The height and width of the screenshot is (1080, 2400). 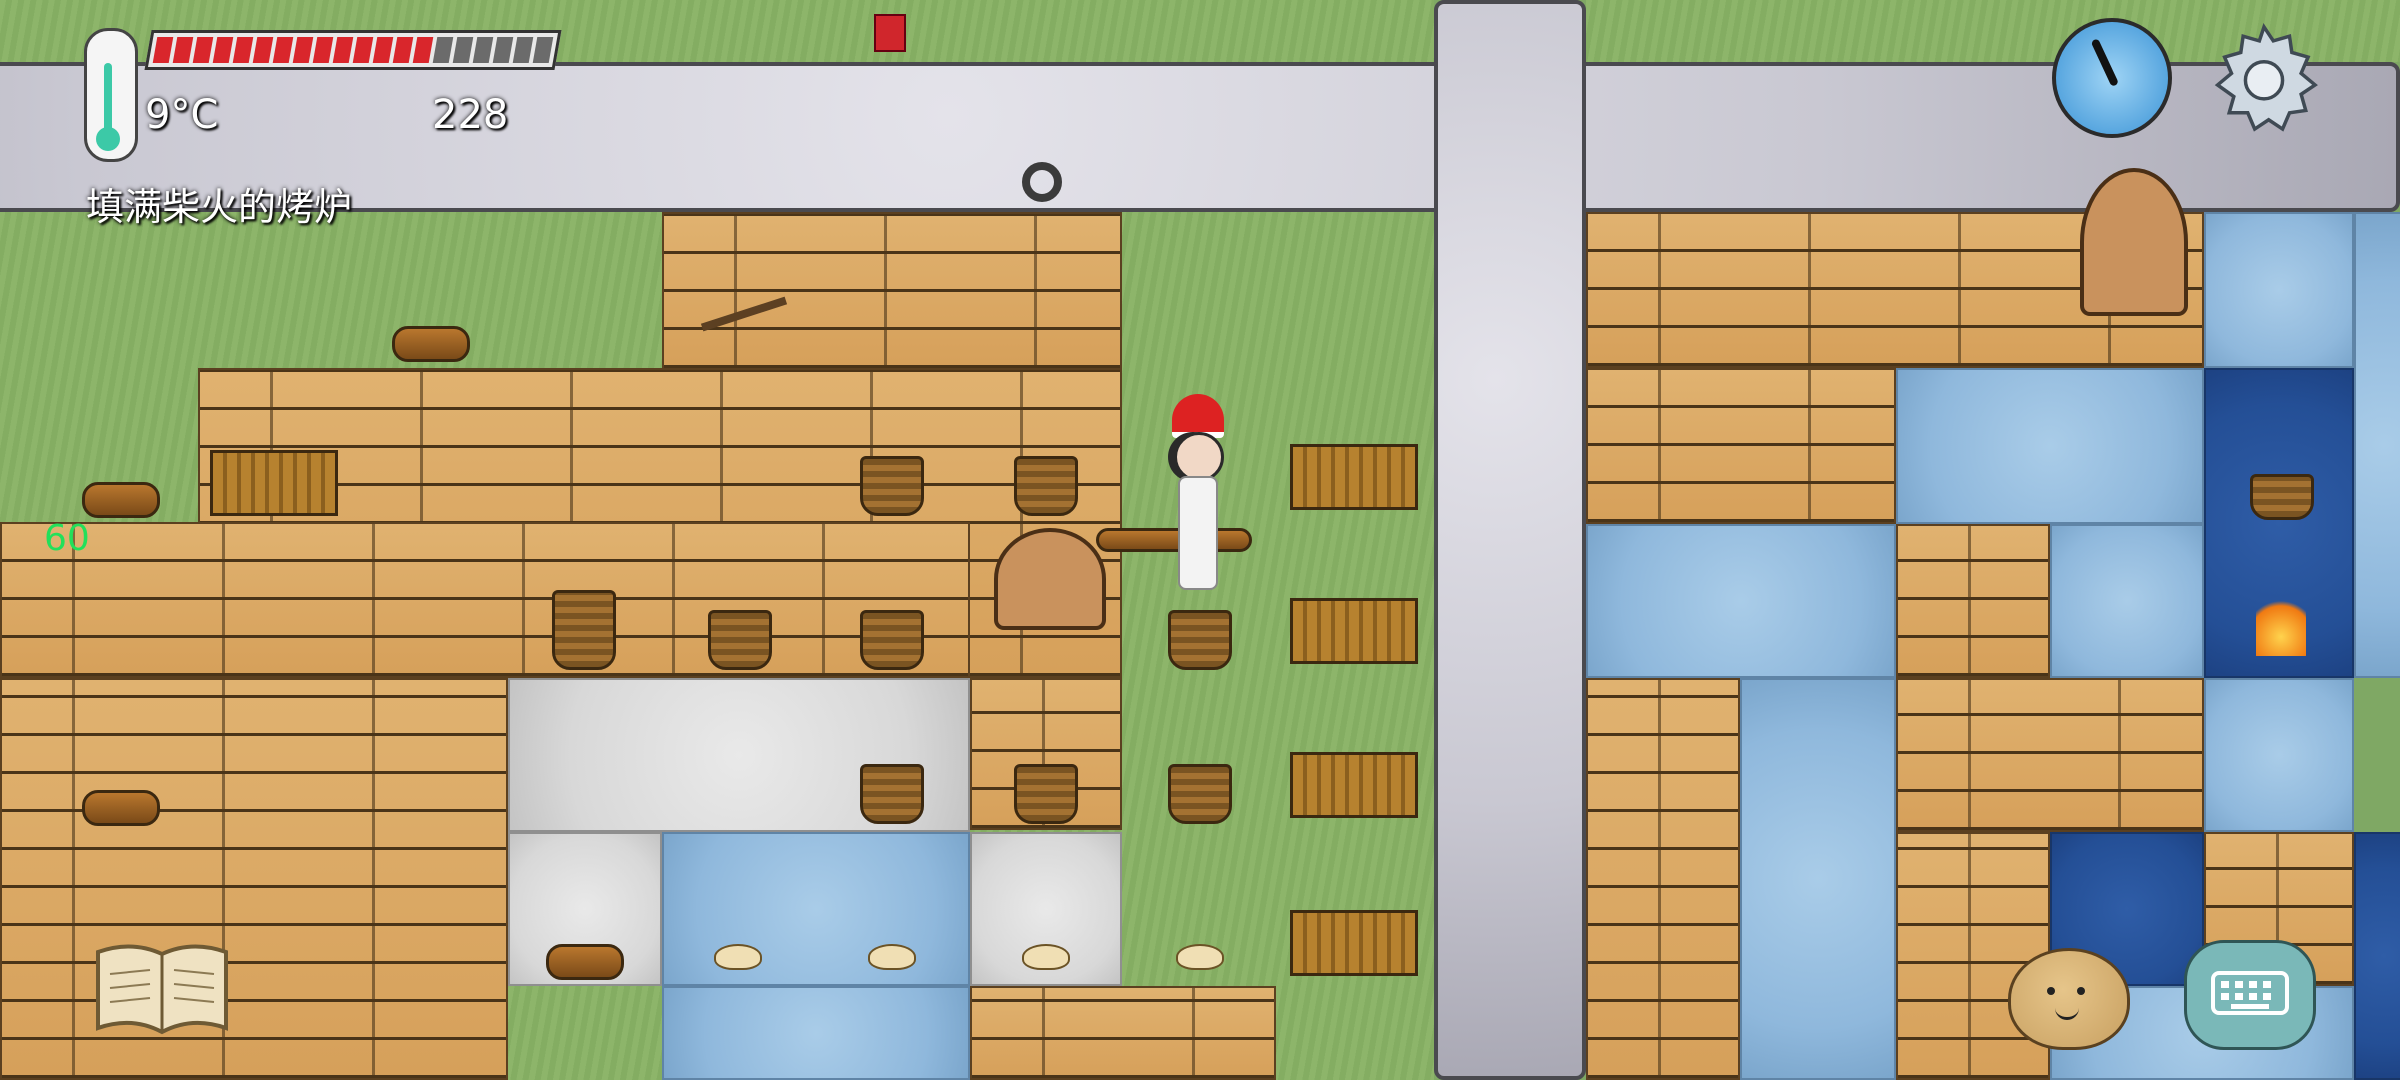 I want to click on empty-basket, so click(x=2282, y=497).